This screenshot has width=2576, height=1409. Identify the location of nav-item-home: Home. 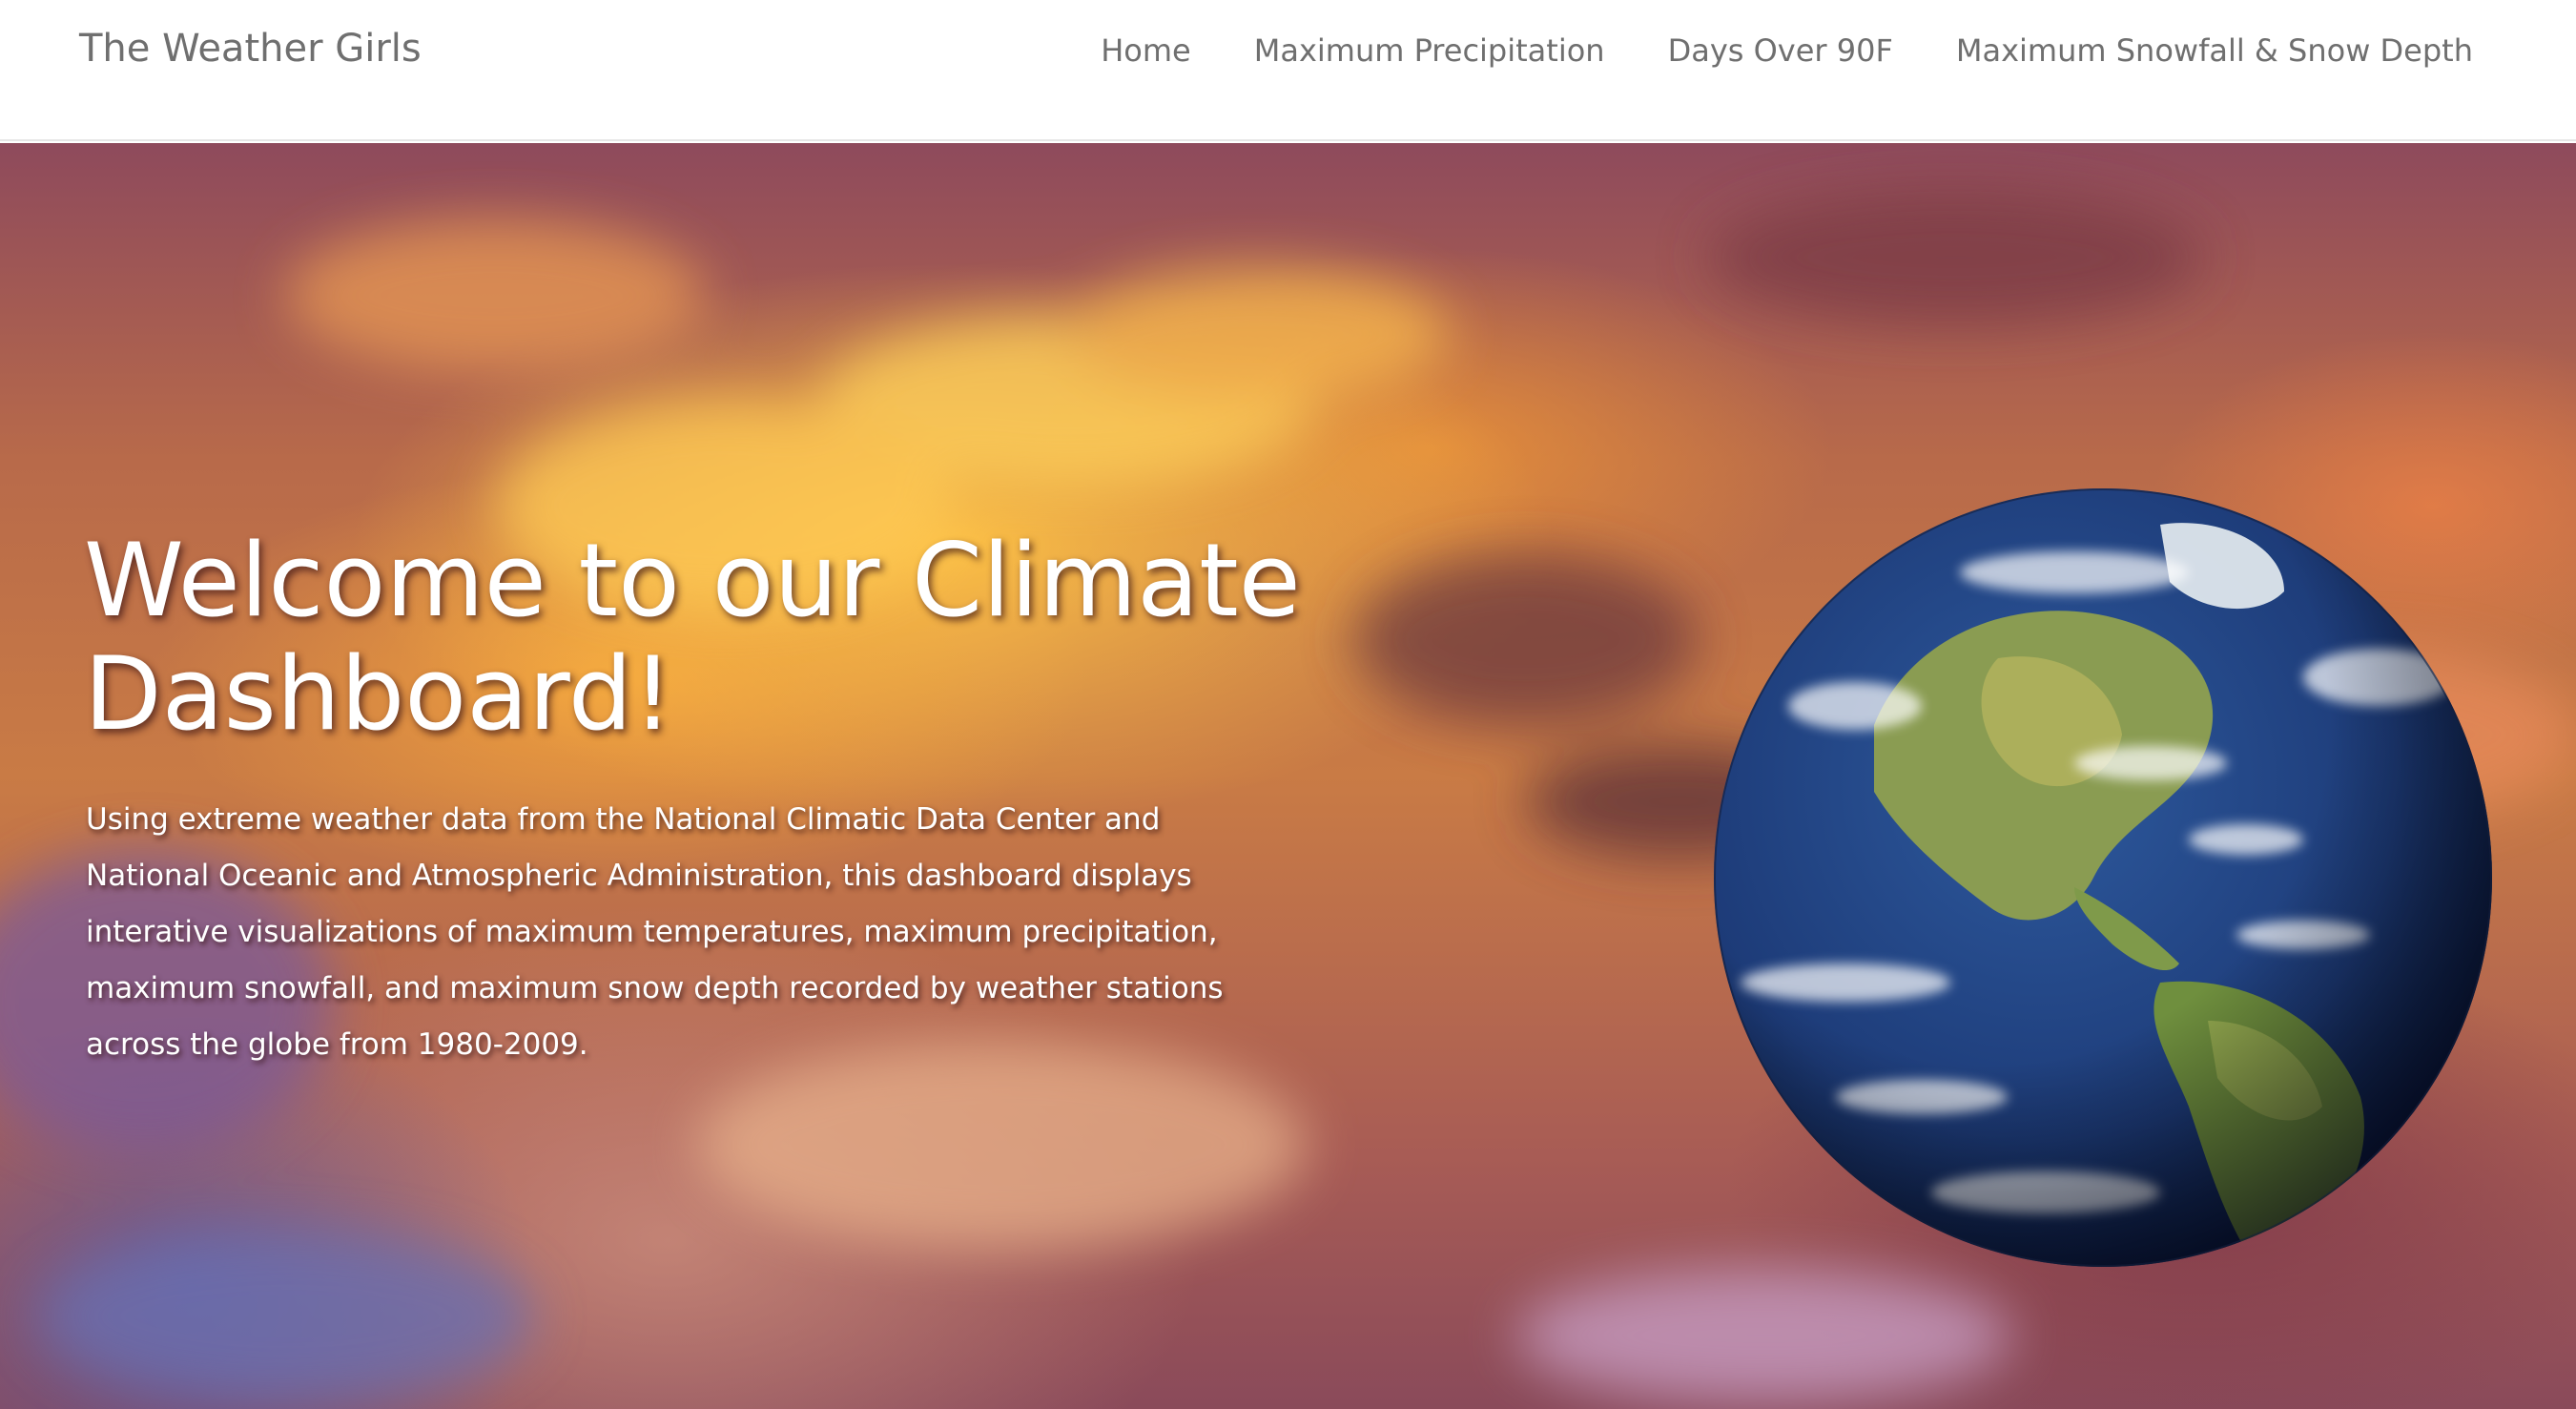
(1146, 50).